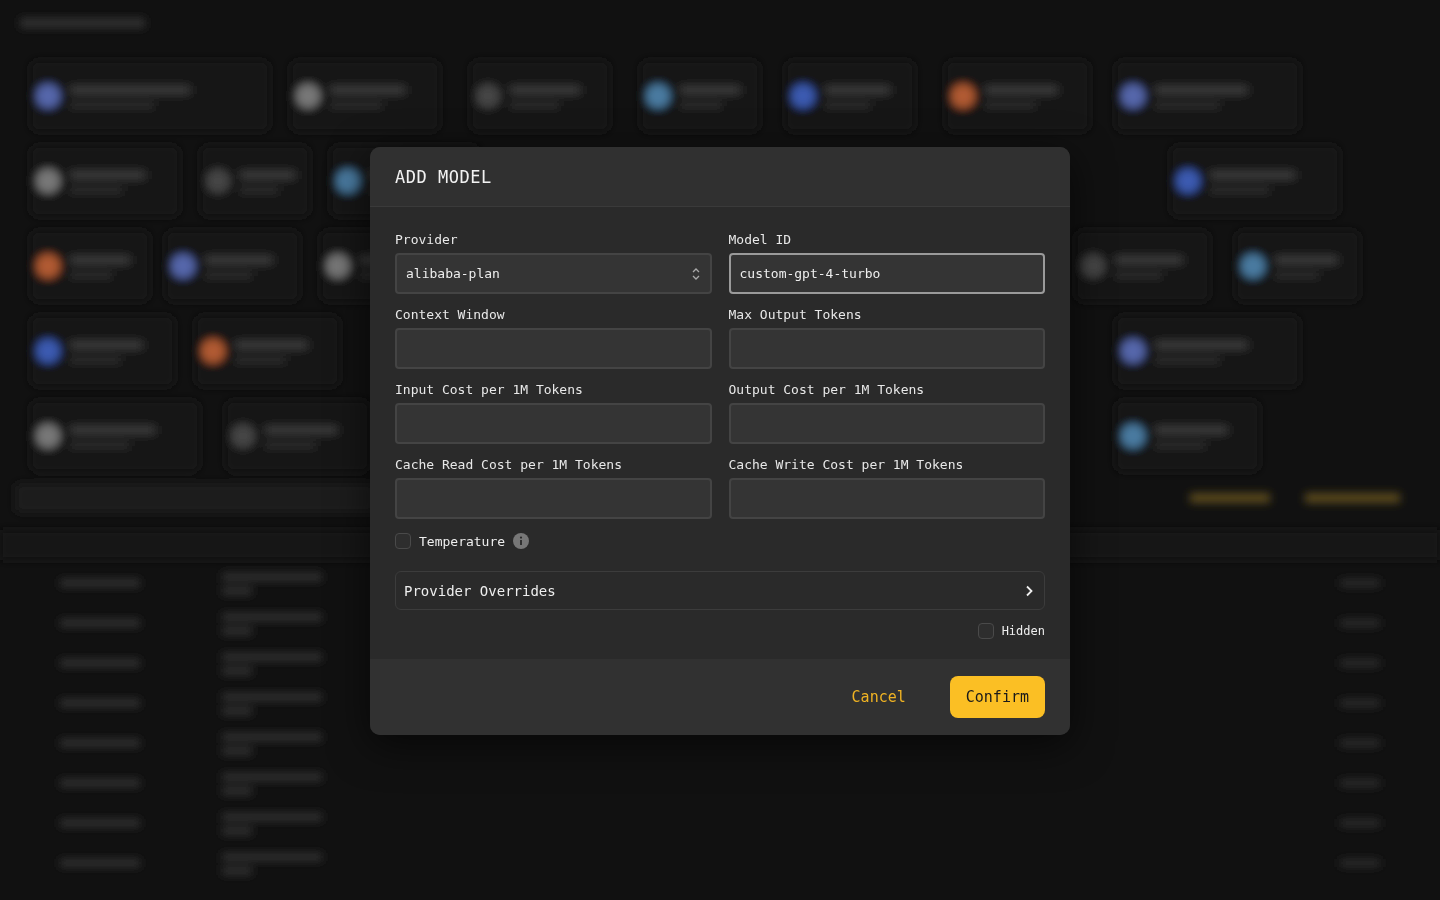 This screenshot has height=900, width=1440. I want to click on field-label: Provider, so click(427, 239).